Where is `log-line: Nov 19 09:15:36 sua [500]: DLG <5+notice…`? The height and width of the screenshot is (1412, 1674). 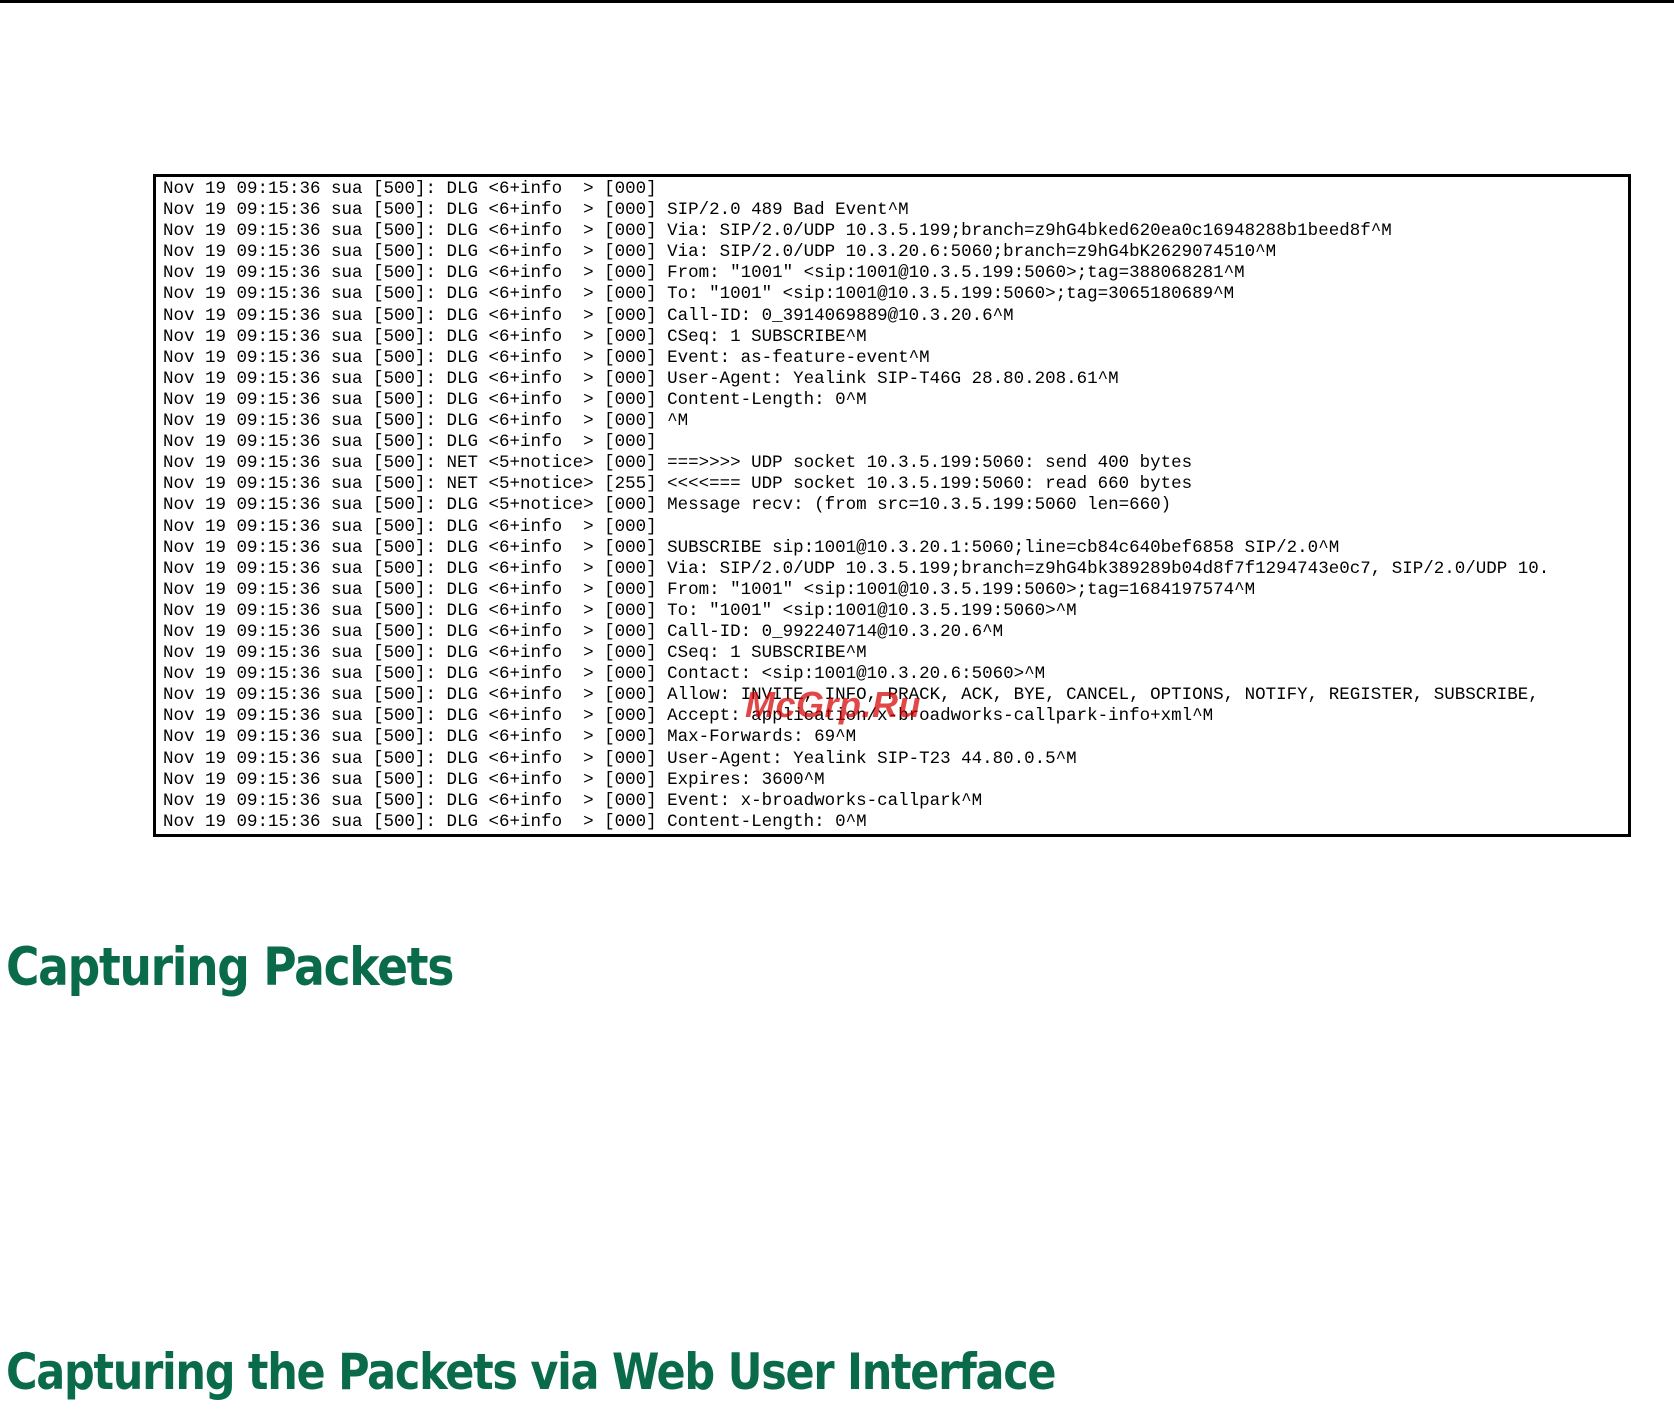
log-line: Nov 19 09:15:36 sua [500]: DLG <5+notice… is located at coordinates (667, 505).